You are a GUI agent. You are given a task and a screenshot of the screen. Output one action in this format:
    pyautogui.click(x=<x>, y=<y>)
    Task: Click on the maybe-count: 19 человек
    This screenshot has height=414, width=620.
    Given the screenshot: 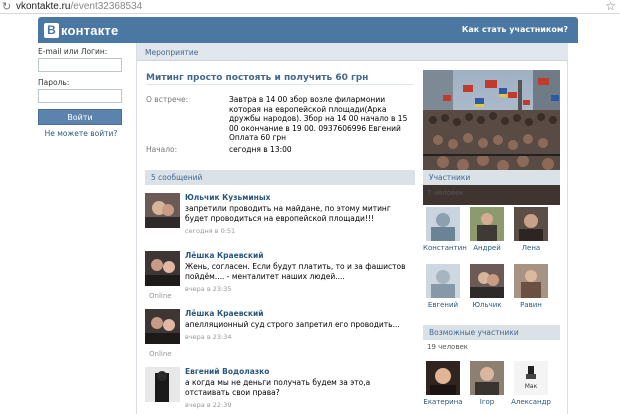 What is the action you would take?
    pyautogui.click(x=447, y=347)
    